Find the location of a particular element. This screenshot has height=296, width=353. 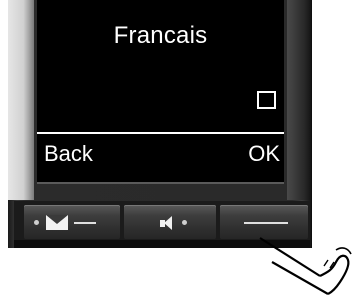

handsfree-key is located at coordinates (170, 222).